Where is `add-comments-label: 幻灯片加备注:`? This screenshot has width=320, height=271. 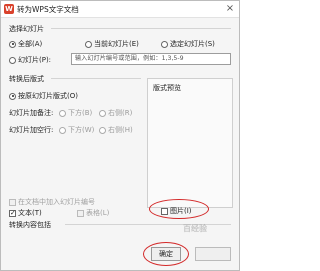 add-comments-label: 幻灯片加备注: is located at coordinates (31, 113).